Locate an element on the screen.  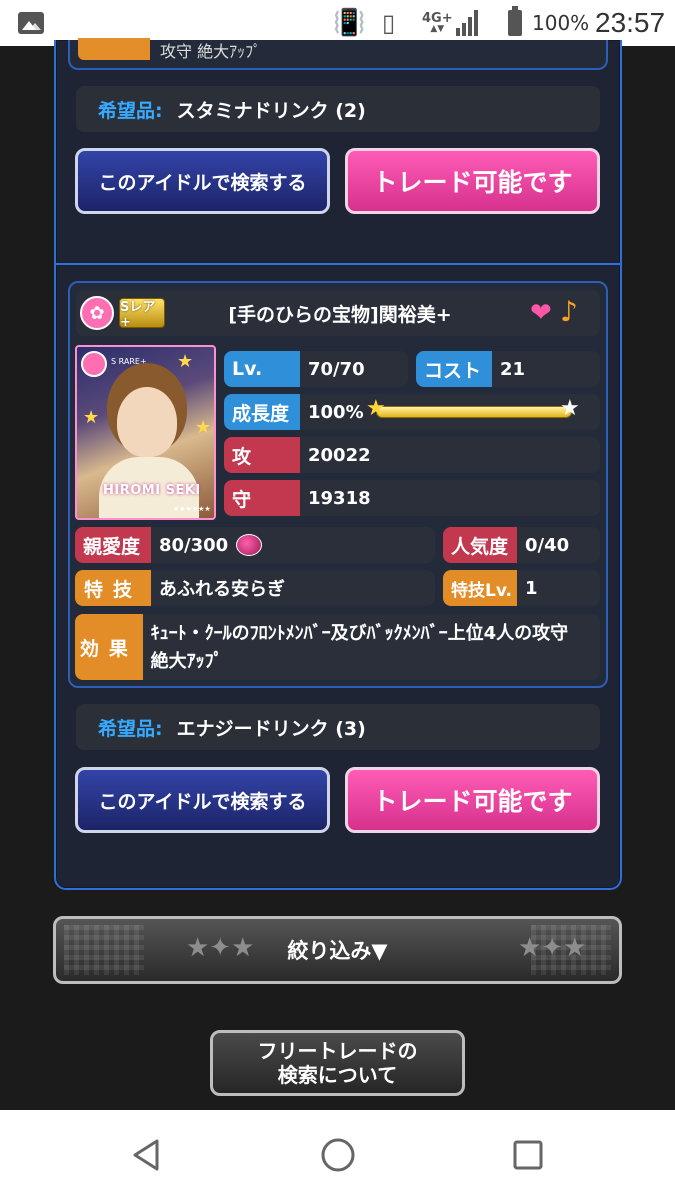
cost-value: 21 is located at coordinates (513, 369).